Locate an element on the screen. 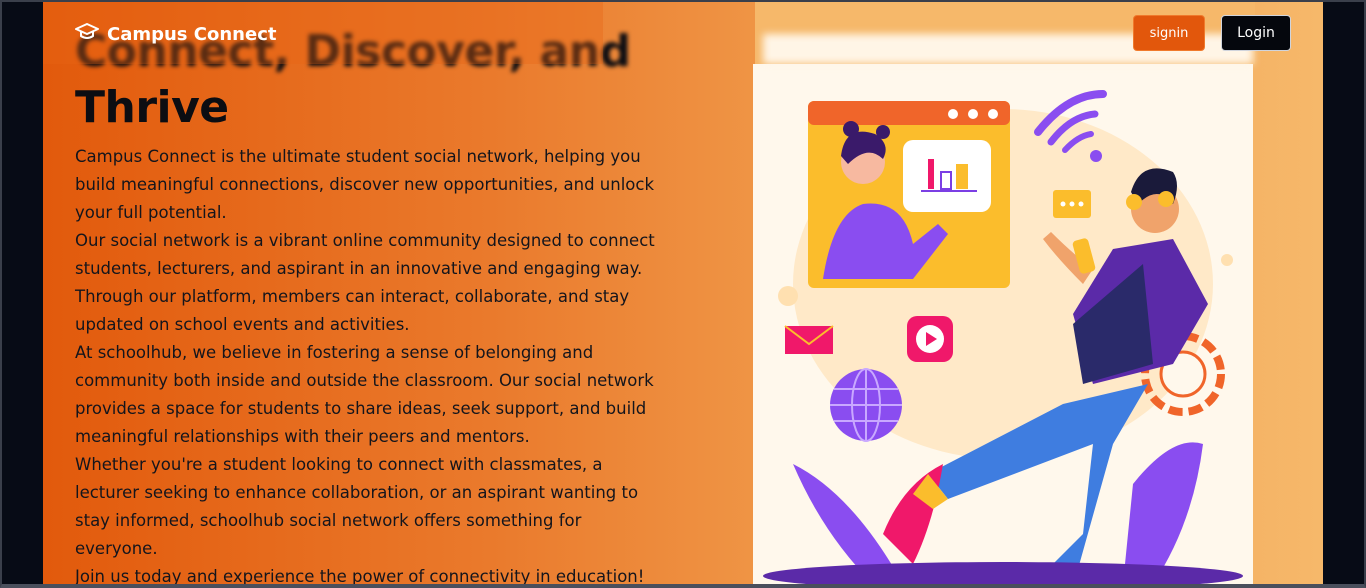 This screenshot has height=588, width=1366. login-button: Login is located at coordinates (1256, 33).